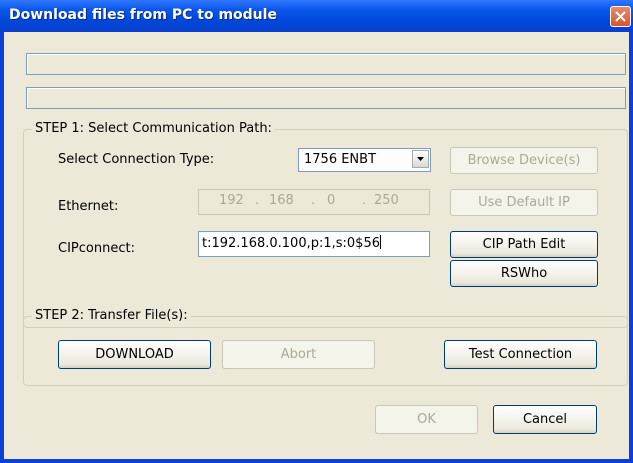 This screenshot has height=463, width=633. I want to click on step1-title: STEP 1: Select Communication Path:, so click(153, 128).